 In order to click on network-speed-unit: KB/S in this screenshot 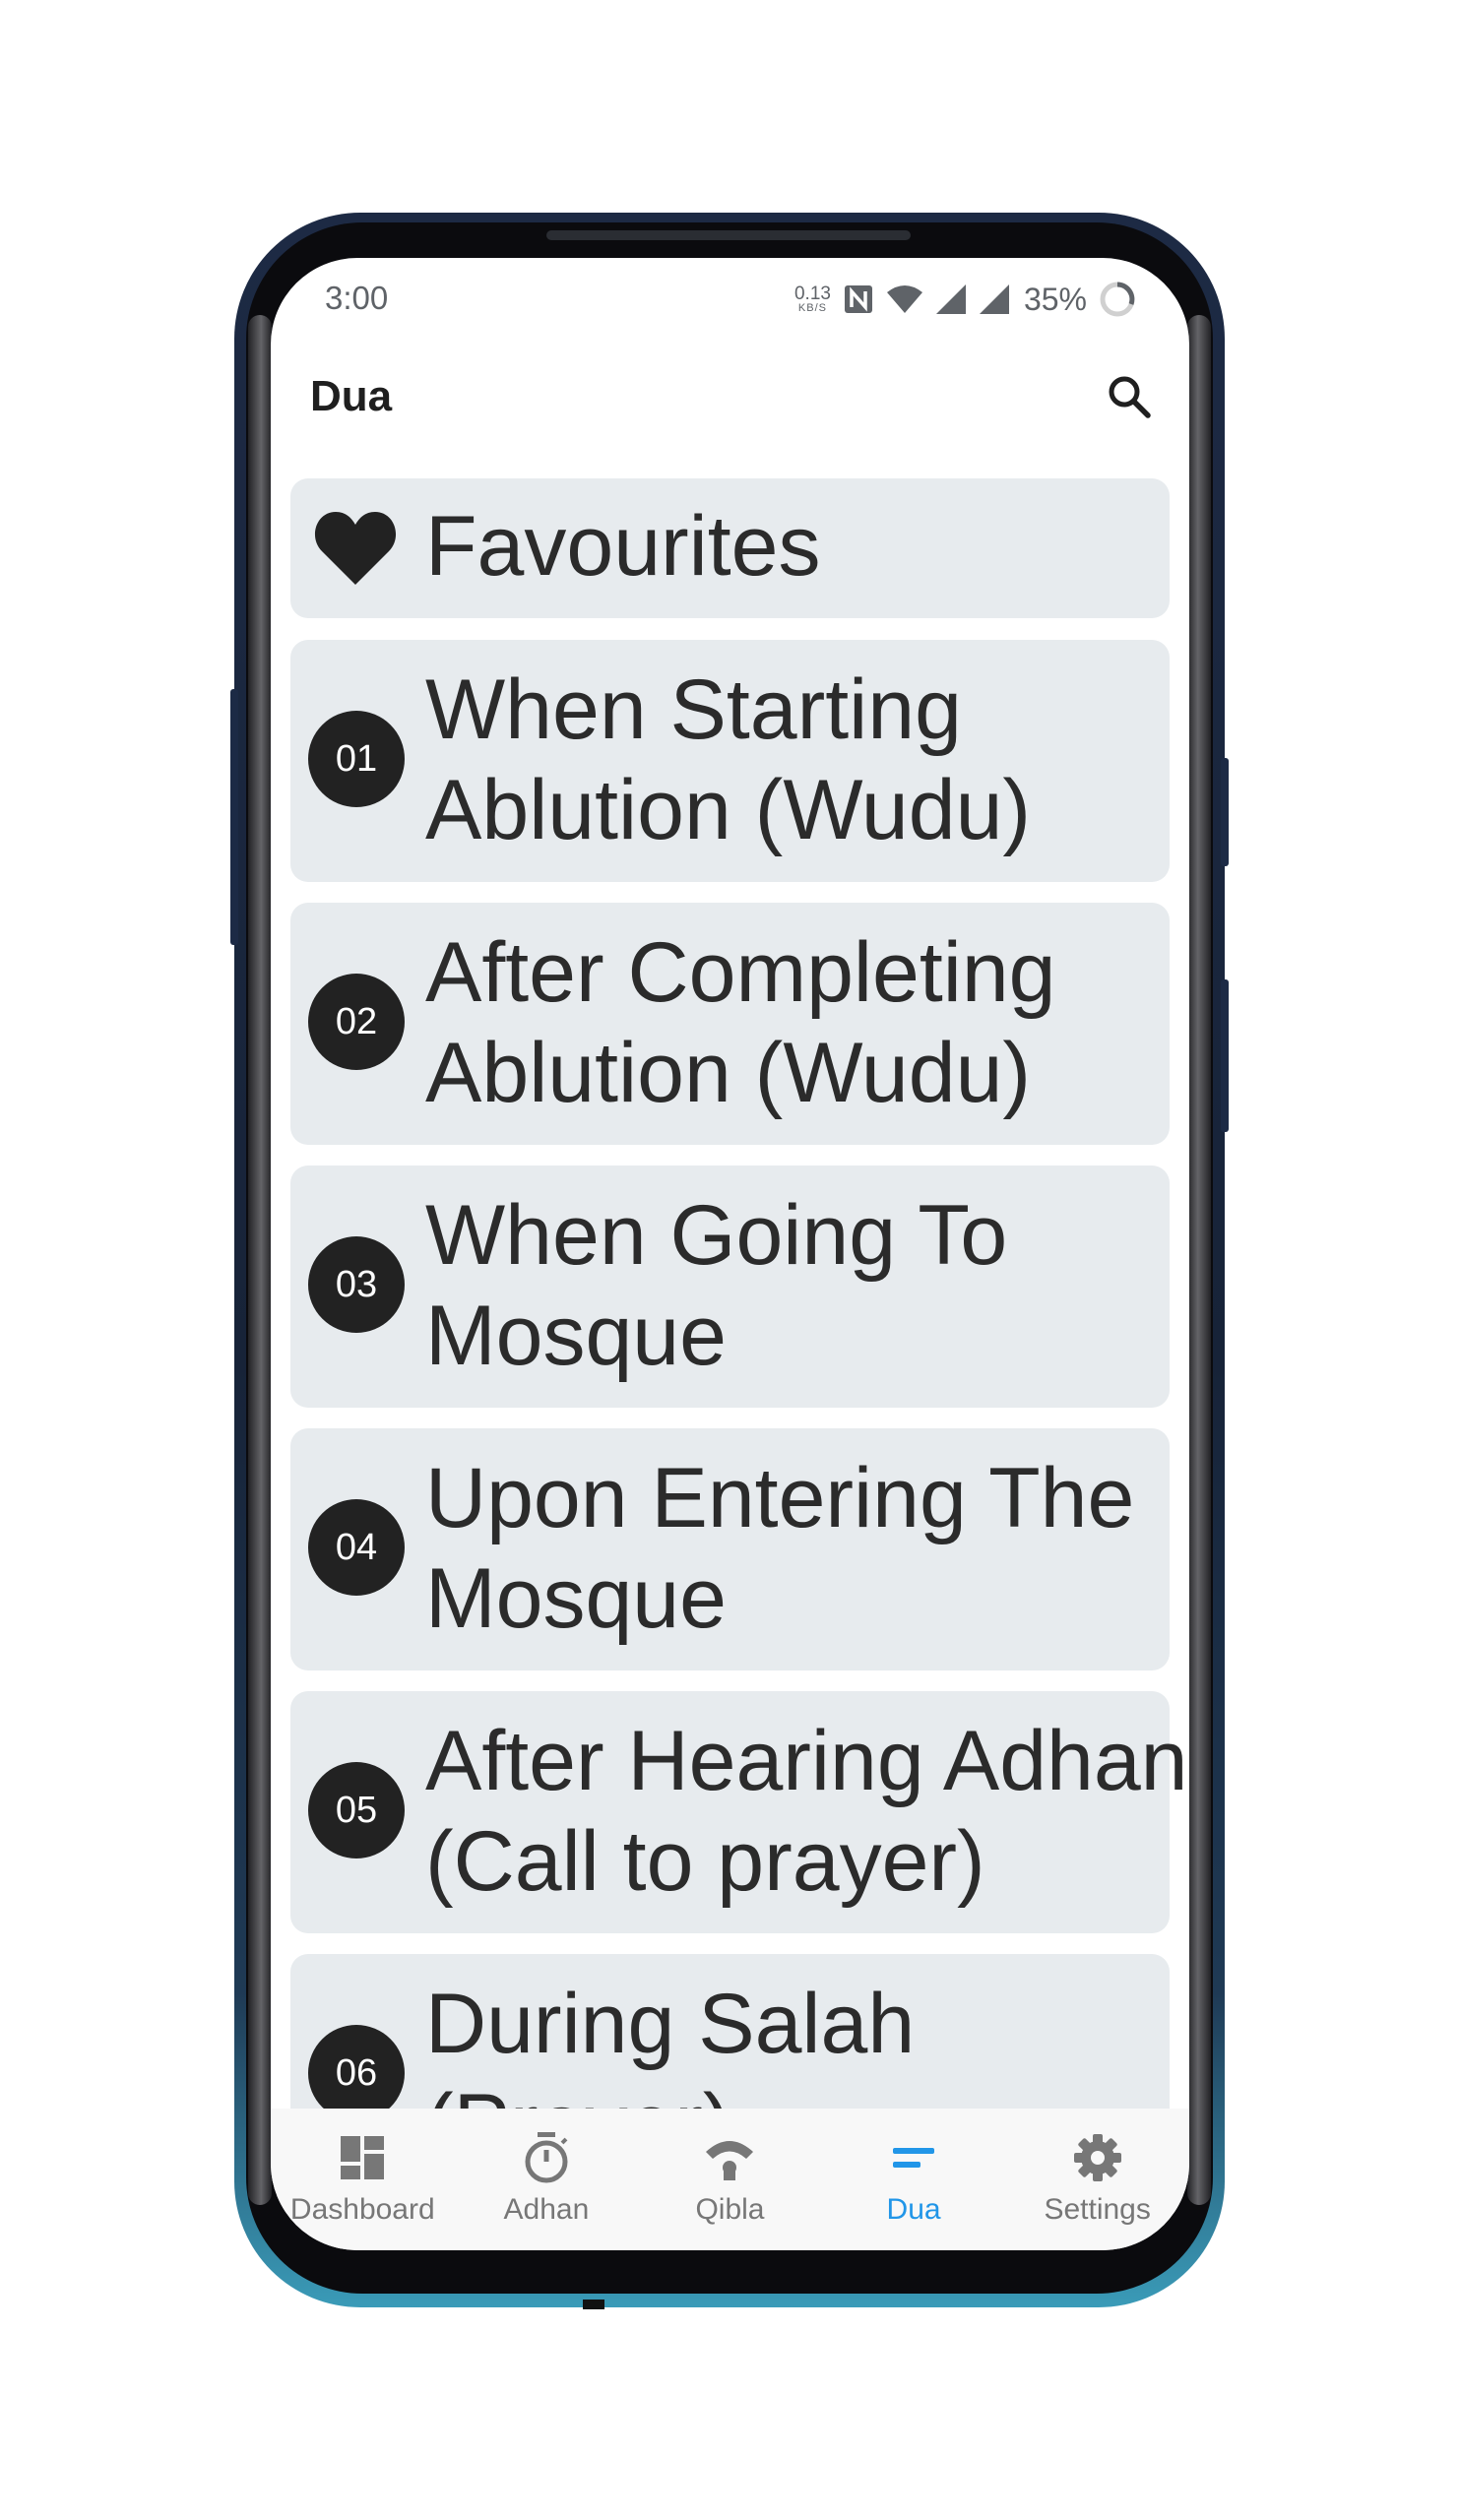, I will do `click(812, 308)`.